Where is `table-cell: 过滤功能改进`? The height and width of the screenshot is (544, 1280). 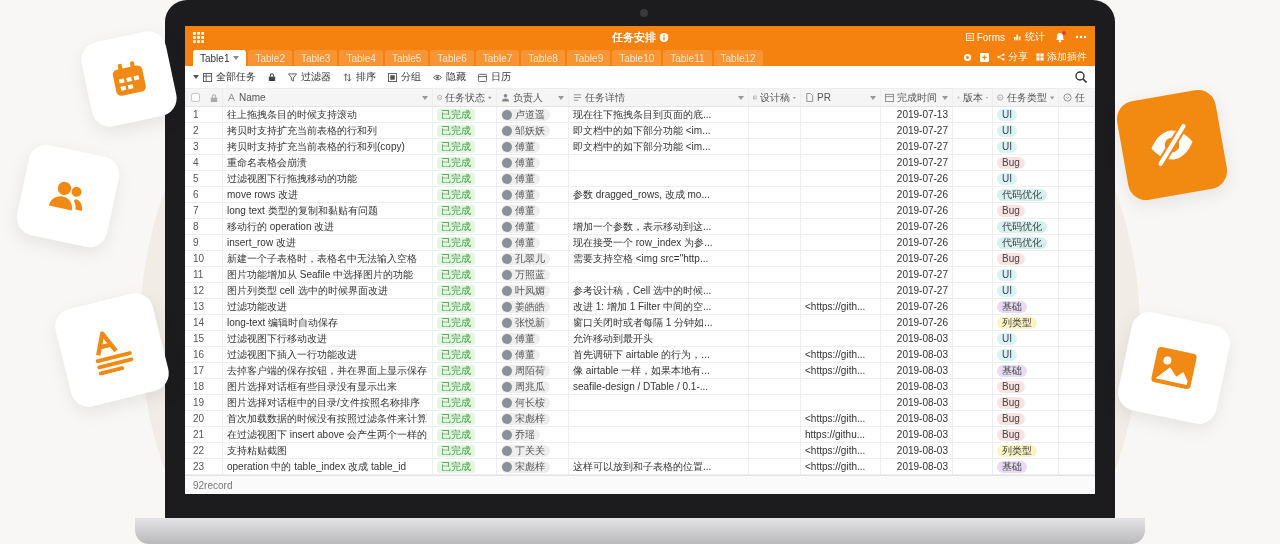
table-cell: 过滤功能改进 is located at coordinates (328, 306).